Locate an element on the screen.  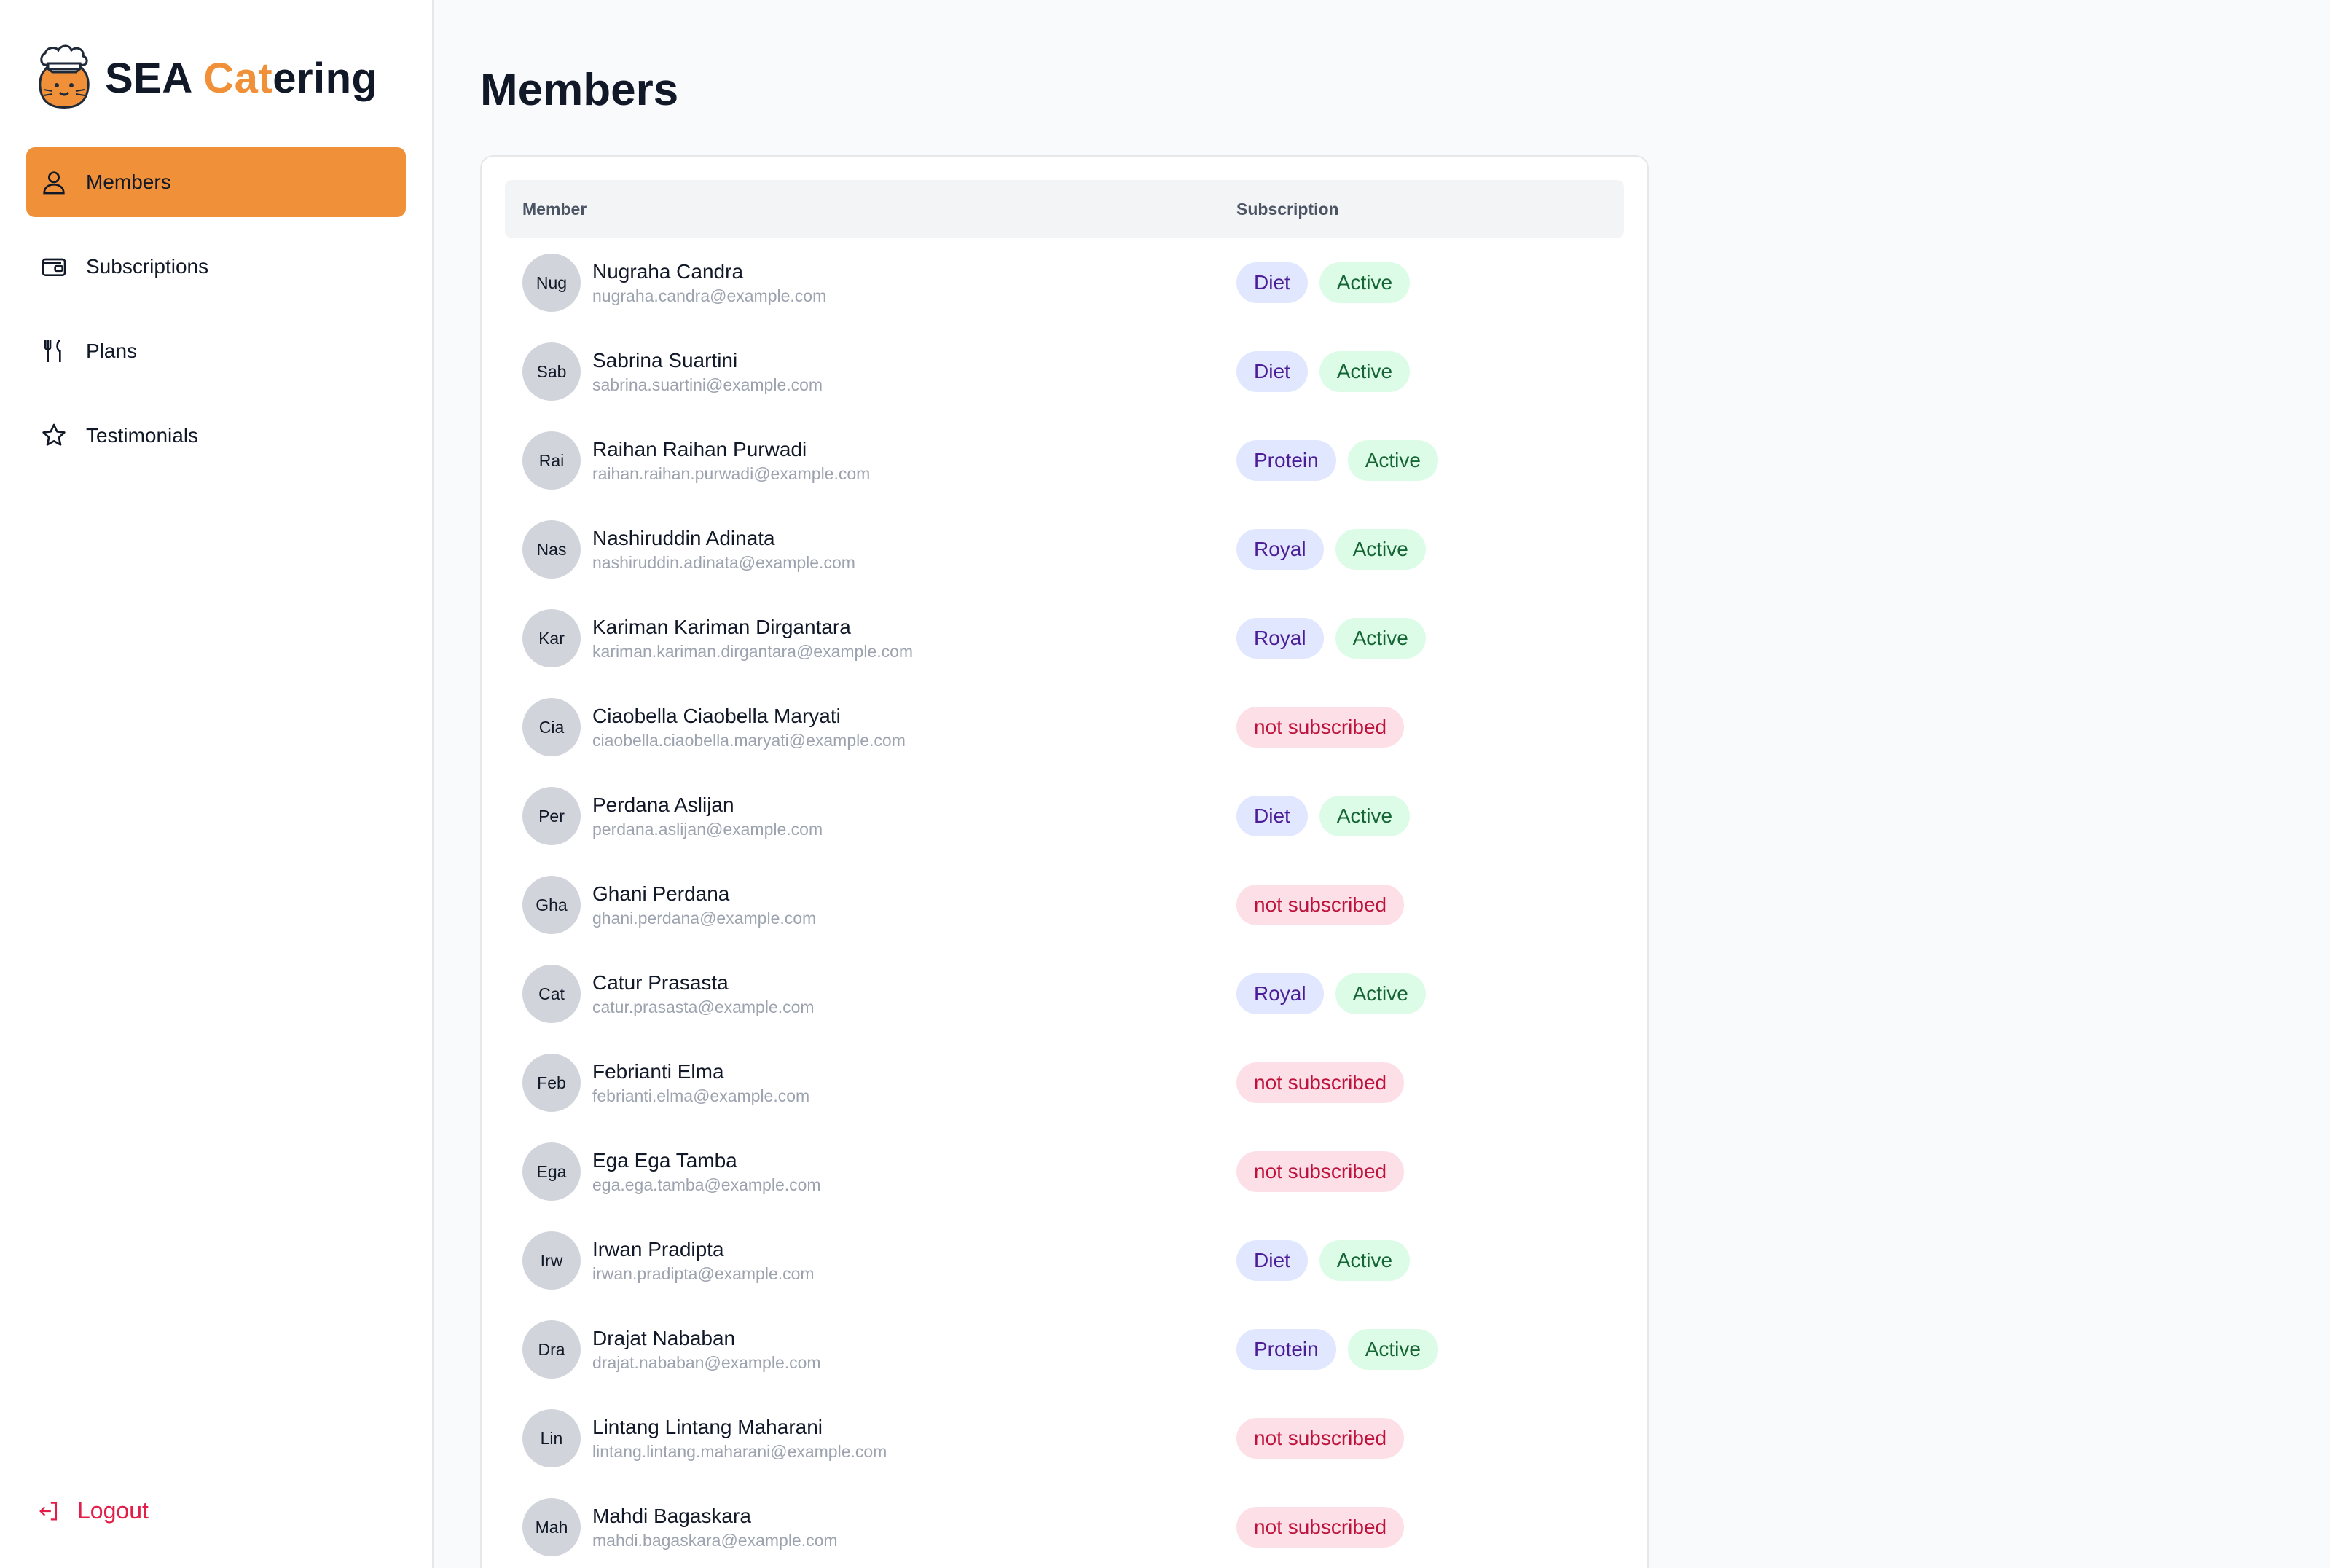
avatar: Kar is located at coordinates (551, 638).